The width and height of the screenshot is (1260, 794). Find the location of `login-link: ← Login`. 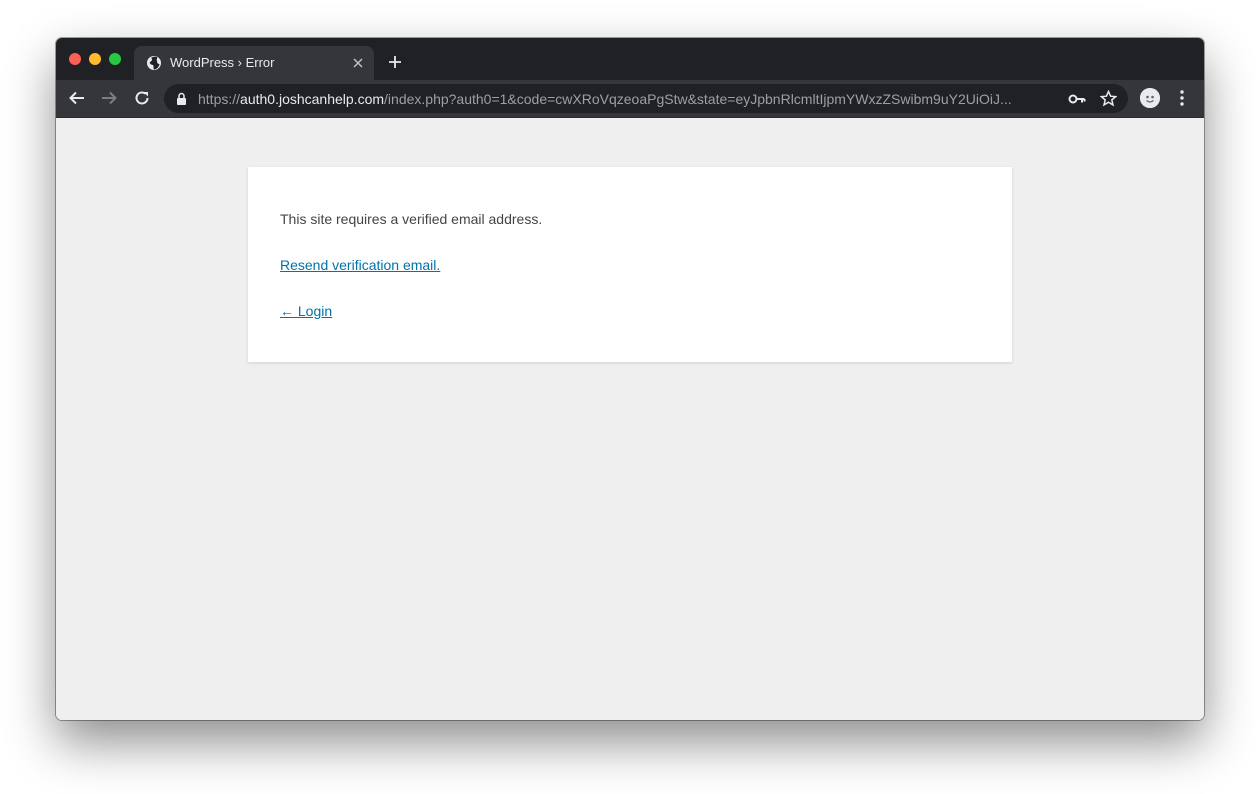

login-link: ← Login is located at coordinates (306, 311).